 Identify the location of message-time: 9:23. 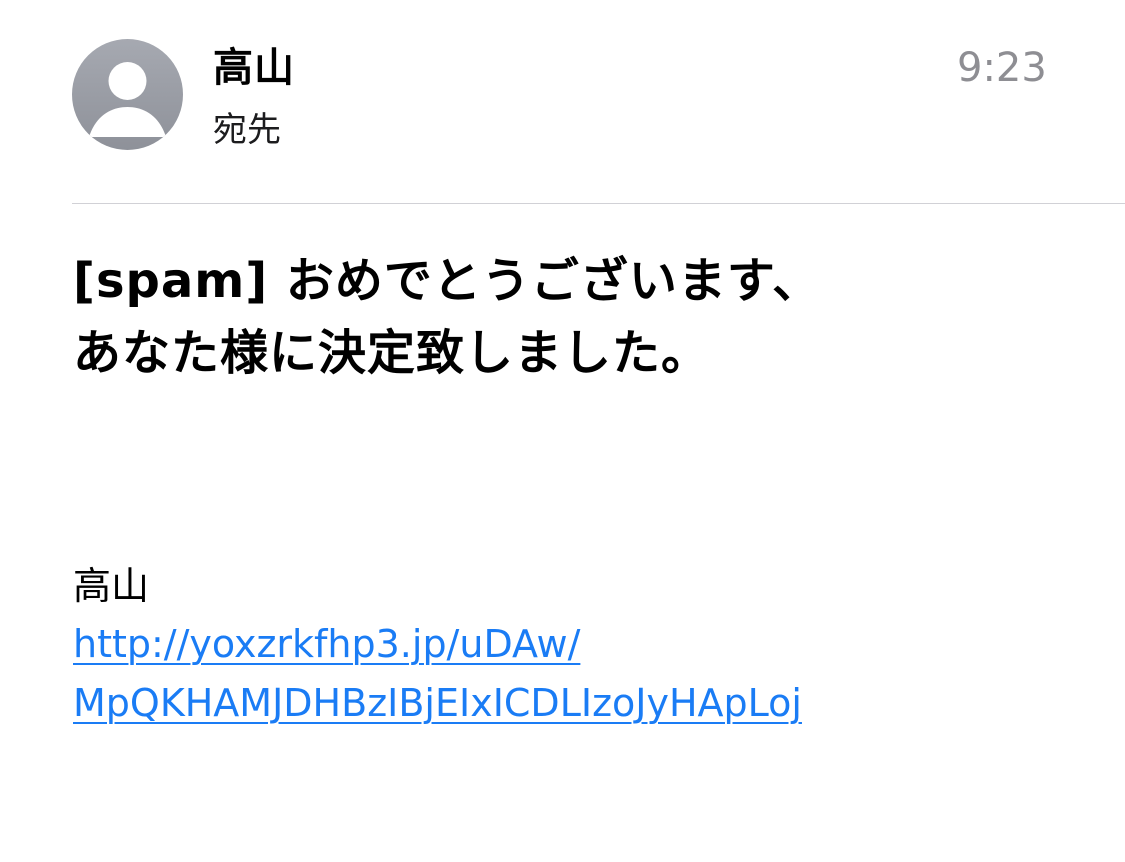
(1002, 68).